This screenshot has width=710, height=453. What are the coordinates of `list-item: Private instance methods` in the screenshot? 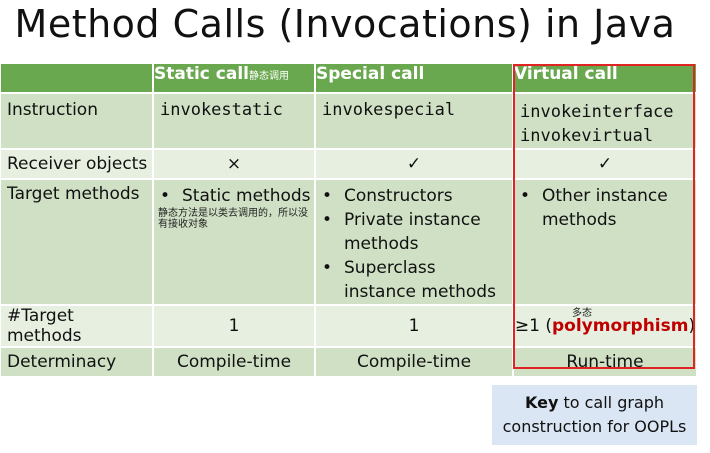 It's located at (414, 232).